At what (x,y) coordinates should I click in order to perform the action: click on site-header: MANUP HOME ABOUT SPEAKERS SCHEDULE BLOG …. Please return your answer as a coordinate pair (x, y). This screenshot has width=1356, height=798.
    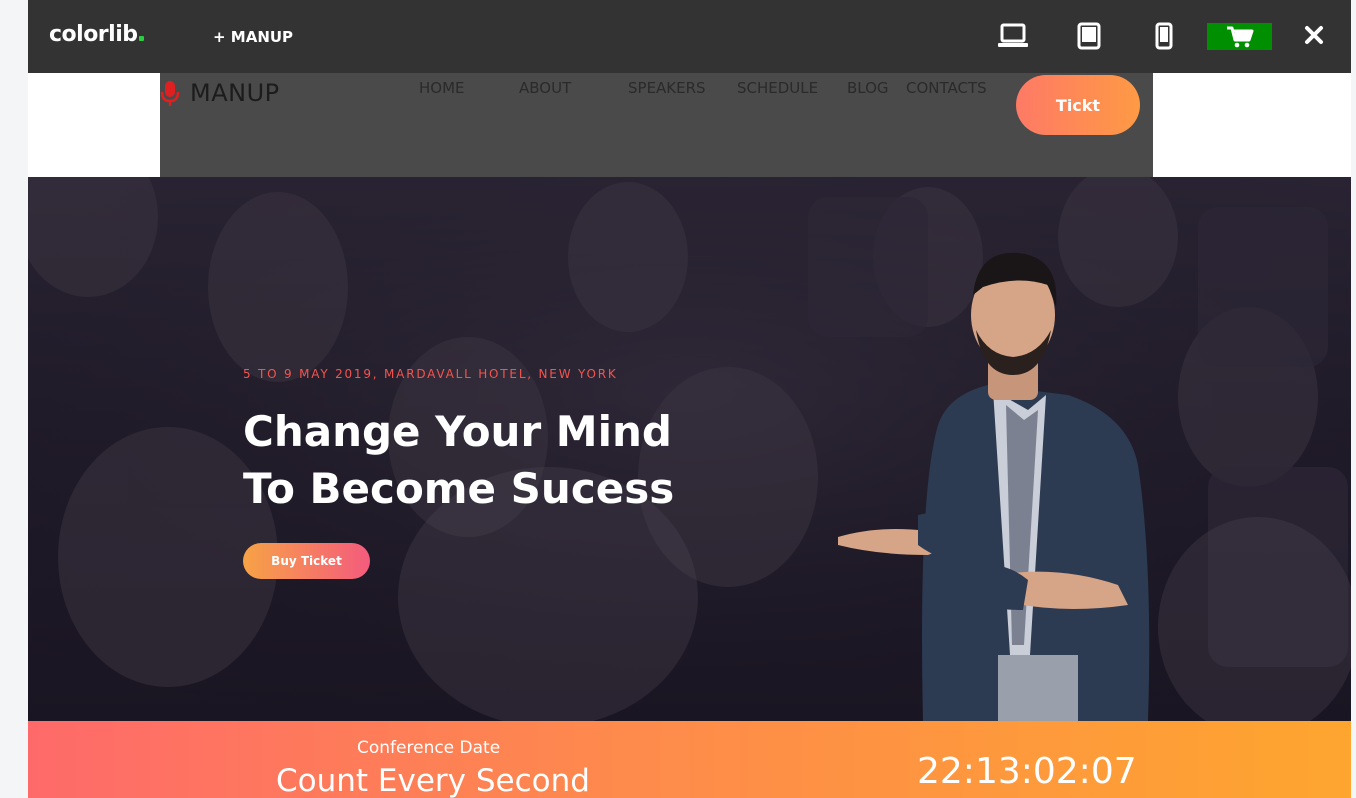
    Looking at the image, I should click on (656, 125).